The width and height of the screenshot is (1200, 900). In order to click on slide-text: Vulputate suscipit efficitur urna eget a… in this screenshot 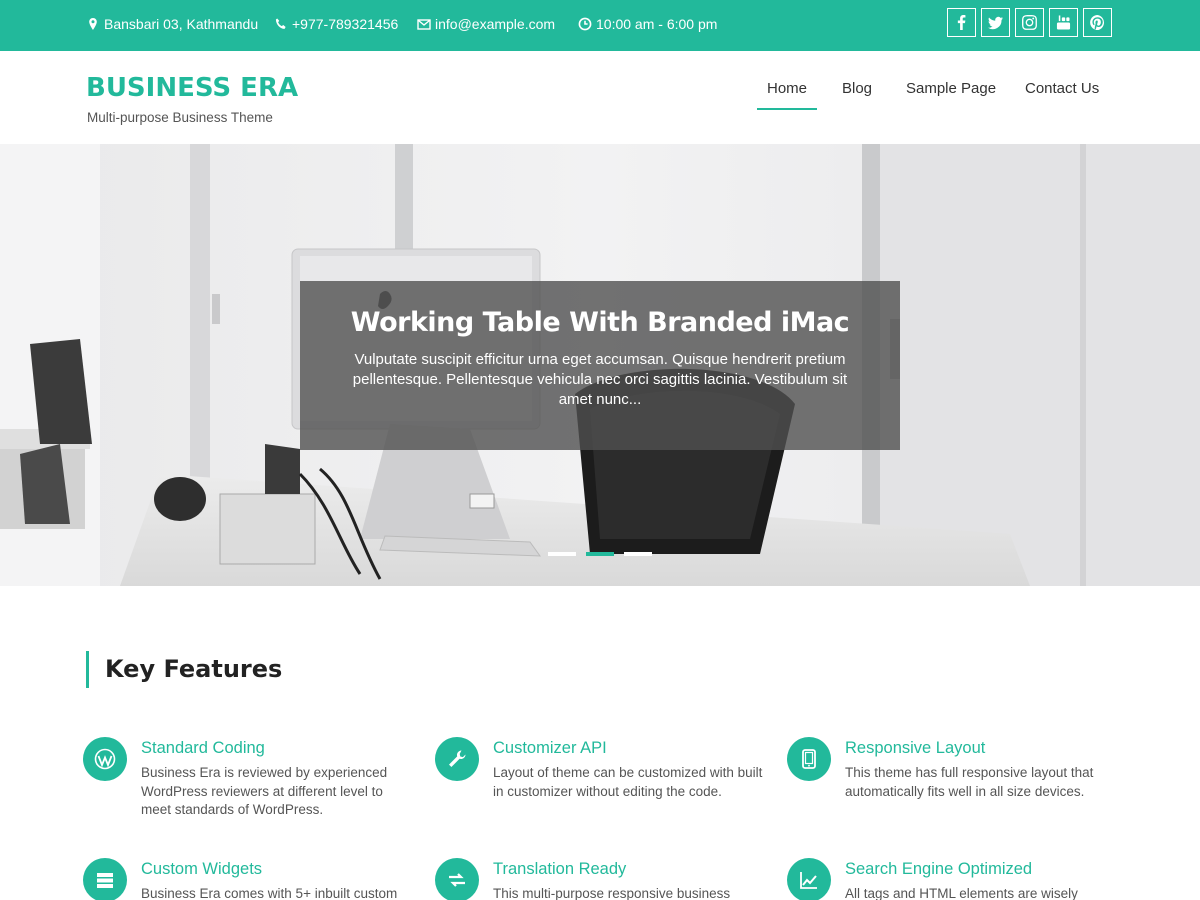, I will do `click(600, 379)`.